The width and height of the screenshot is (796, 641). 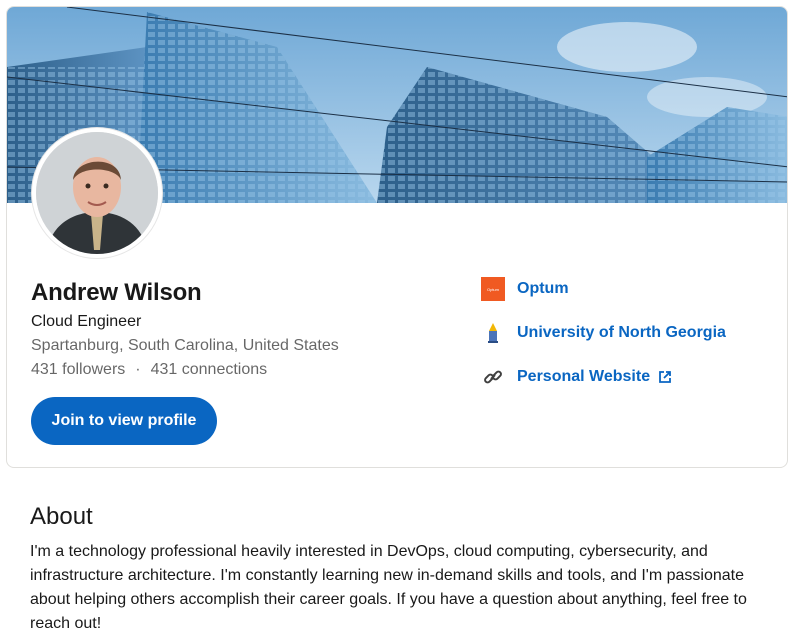 What do you see at coordinates (543, 289) in the screenshot?
I see `company-name: Optum` at bounding box center [543, 289].